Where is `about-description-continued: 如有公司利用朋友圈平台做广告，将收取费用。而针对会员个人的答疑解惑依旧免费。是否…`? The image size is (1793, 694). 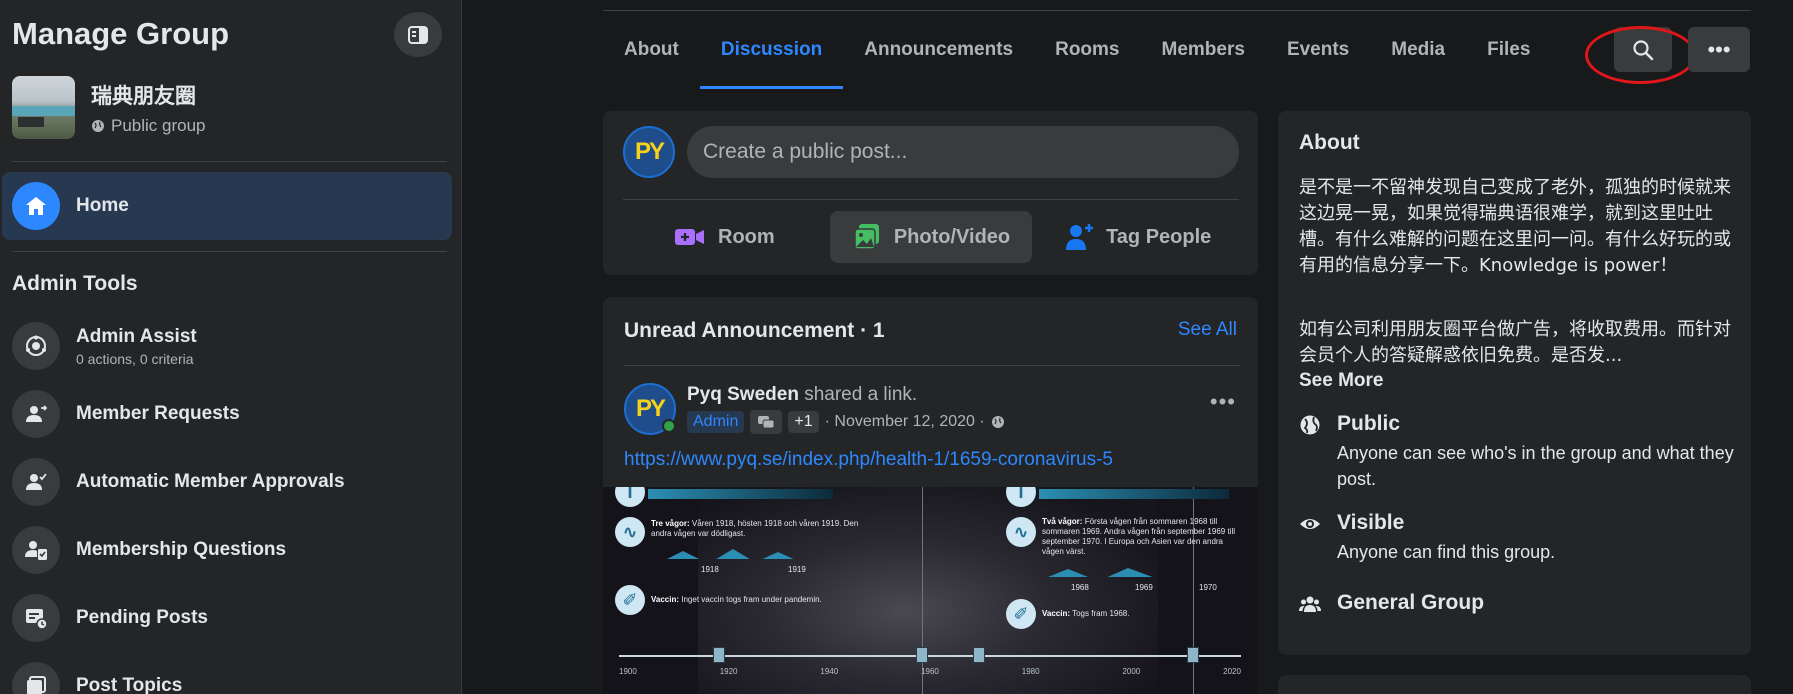 about-description-continued: 如有公司利用朋友圈平台做广告，将收取费用。而针对会员个人的答疑解惑依旧免费。是否… is located at coordinates (1515, 342).